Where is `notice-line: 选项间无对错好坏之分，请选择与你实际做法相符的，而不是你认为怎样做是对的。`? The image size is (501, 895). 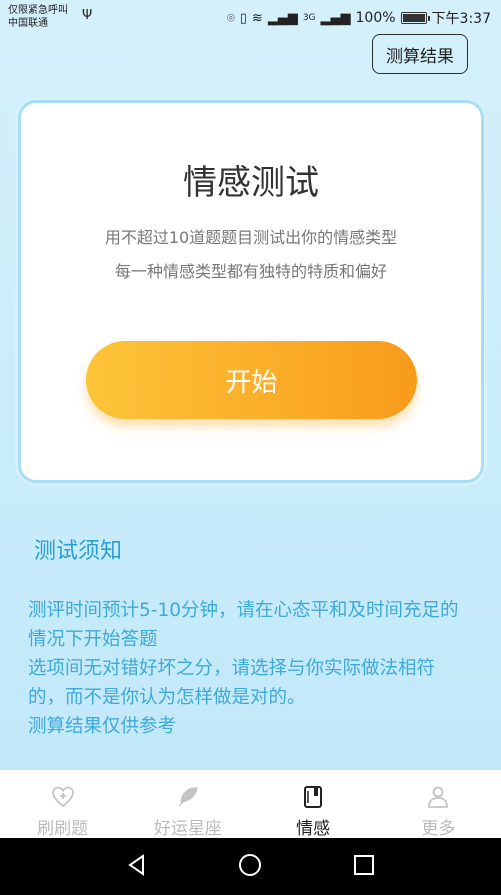
notice-line: 选项间无对错好坏之分，请选择与你实际做法相符的，而不是你认为怎样做是对的。 is located at coordinates (232, 683).